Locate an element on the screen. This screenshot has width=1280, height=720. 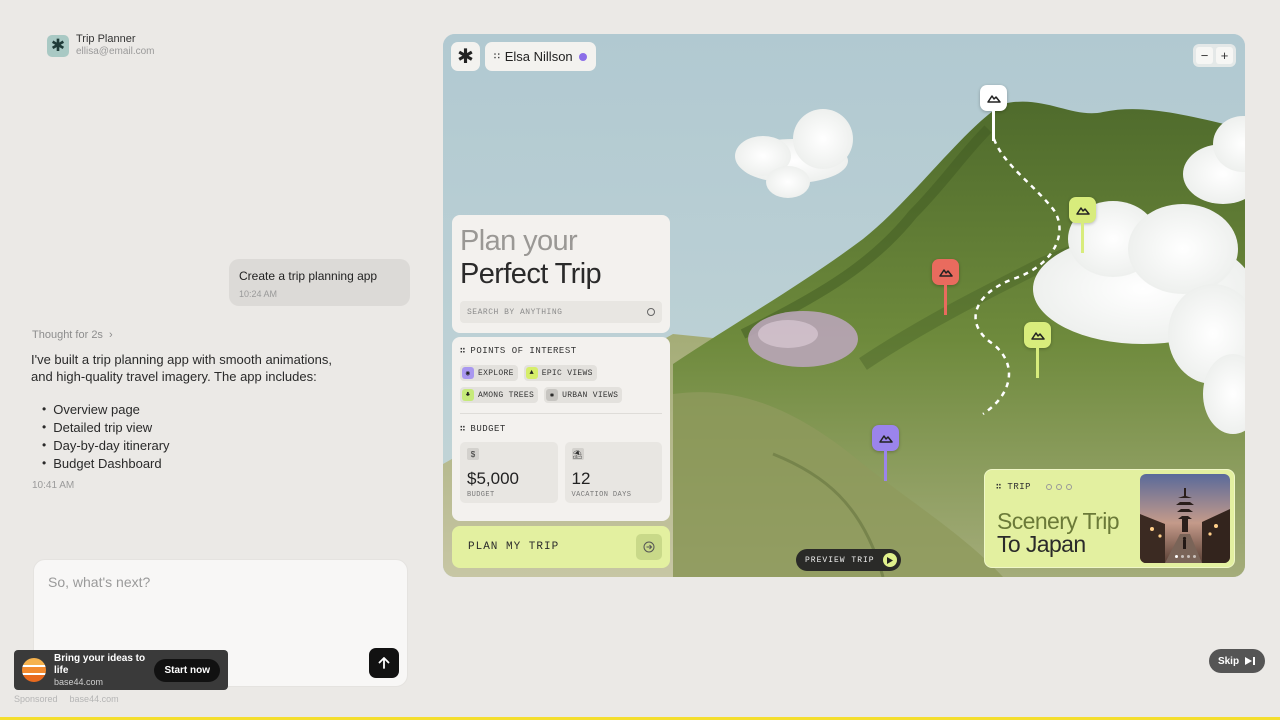
trip-card-label: TRIP is located at coordinates (1019, 487).